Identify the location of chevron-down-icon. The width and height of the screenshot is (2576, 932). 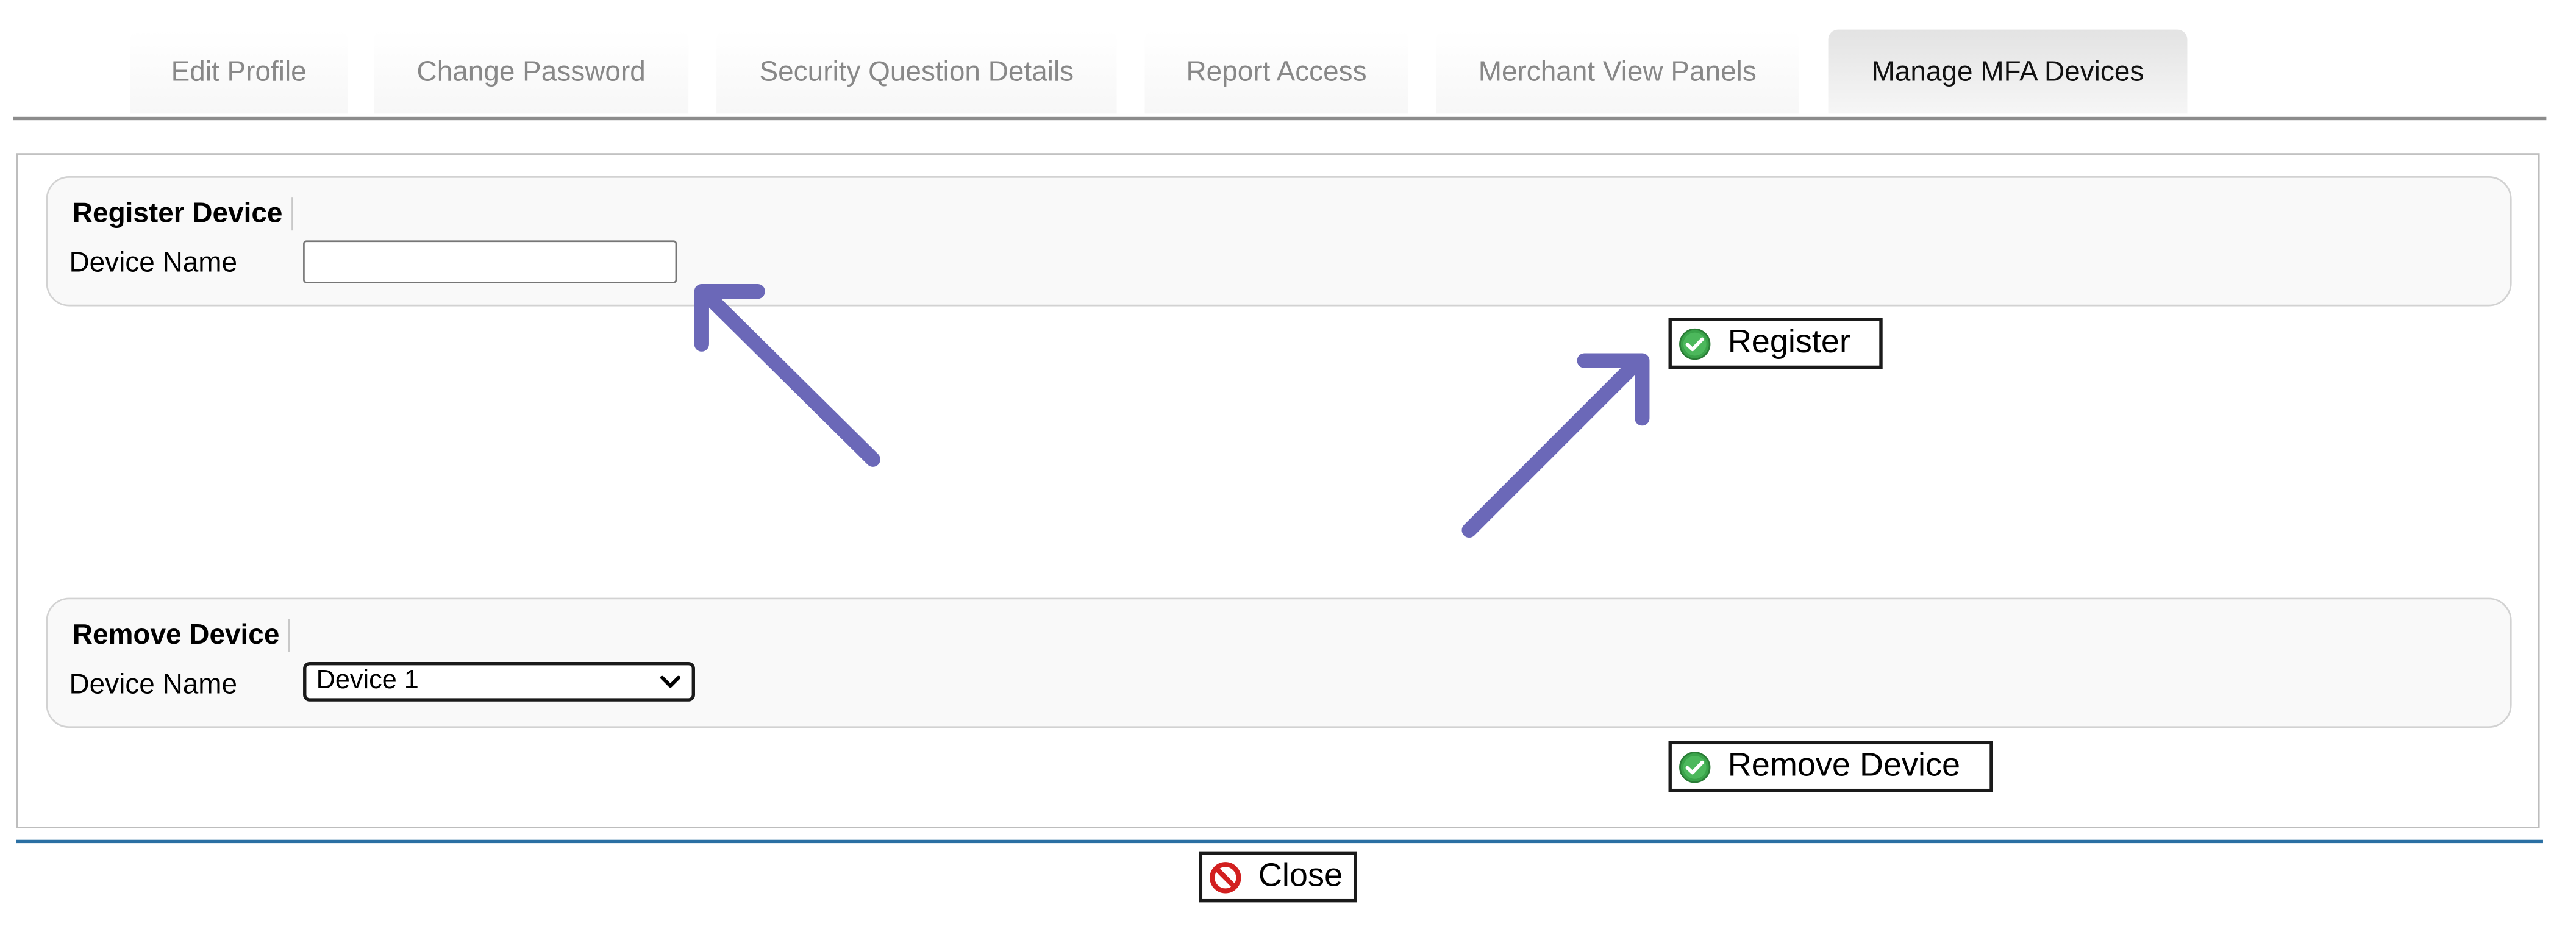
(670, 681).